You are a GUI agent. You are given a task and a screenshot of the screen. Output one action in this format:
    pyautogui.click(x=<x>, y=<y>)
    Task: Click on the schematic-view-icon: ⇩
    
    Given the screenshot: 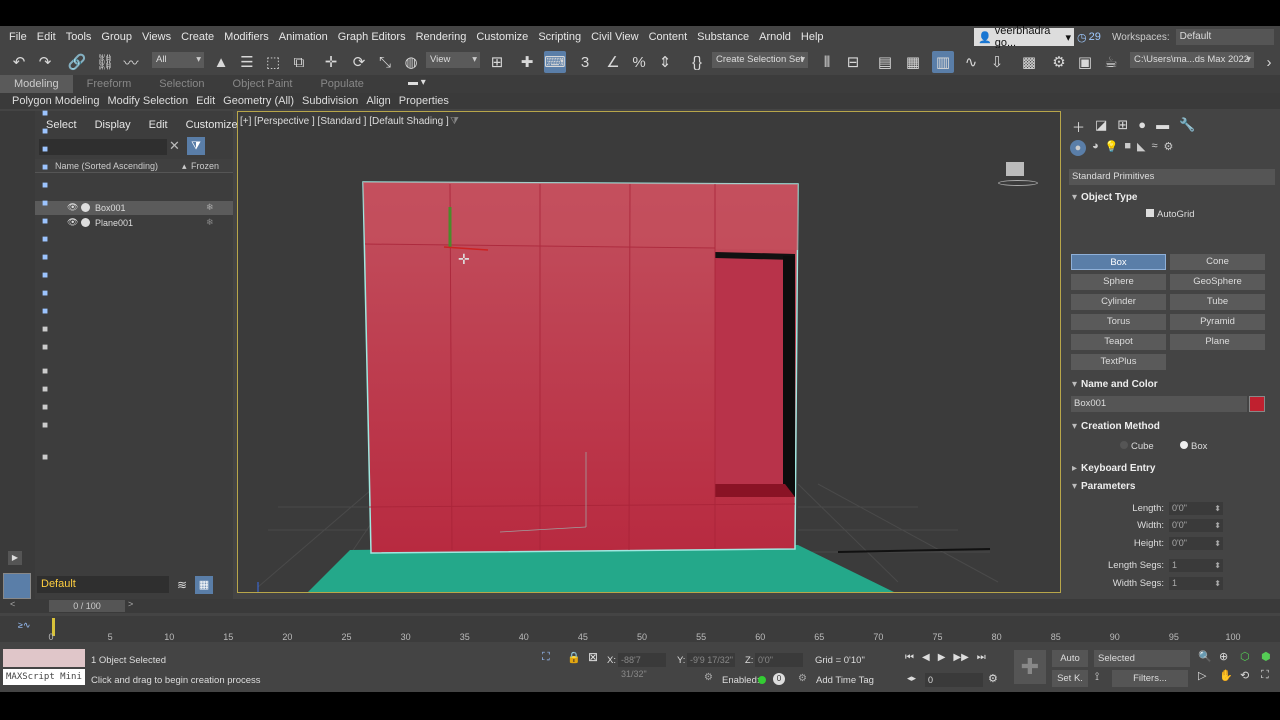 What is the action you would take?
    pyautogui.click(x=997, y=62)
    